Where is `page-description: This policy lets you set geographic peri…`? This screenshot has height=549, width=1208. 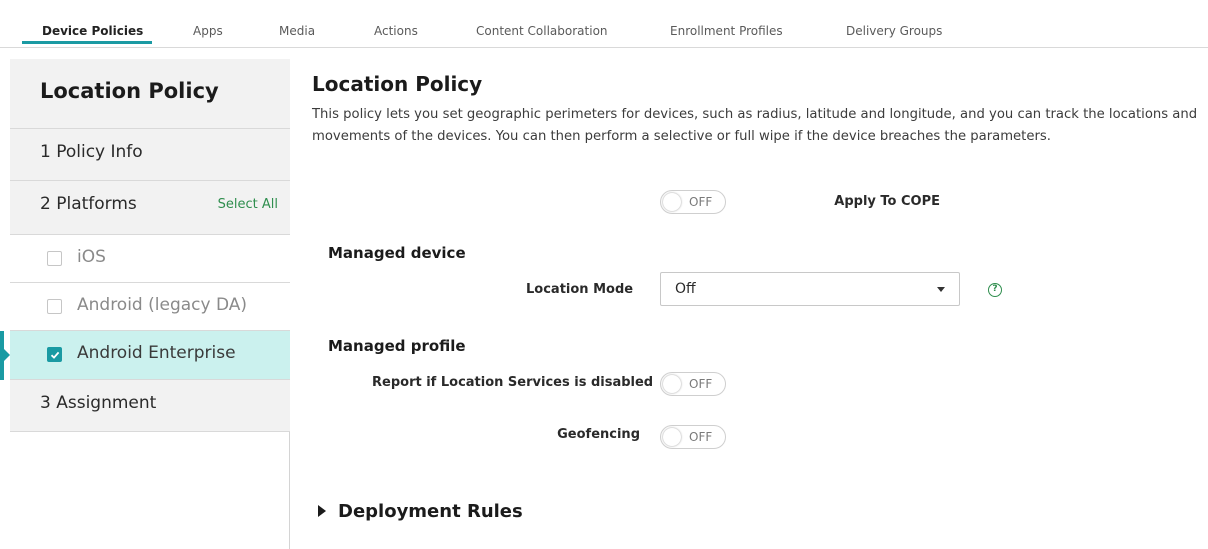 page-description: This policy lets you set geographic peri… is located at coordinates (755, 125).